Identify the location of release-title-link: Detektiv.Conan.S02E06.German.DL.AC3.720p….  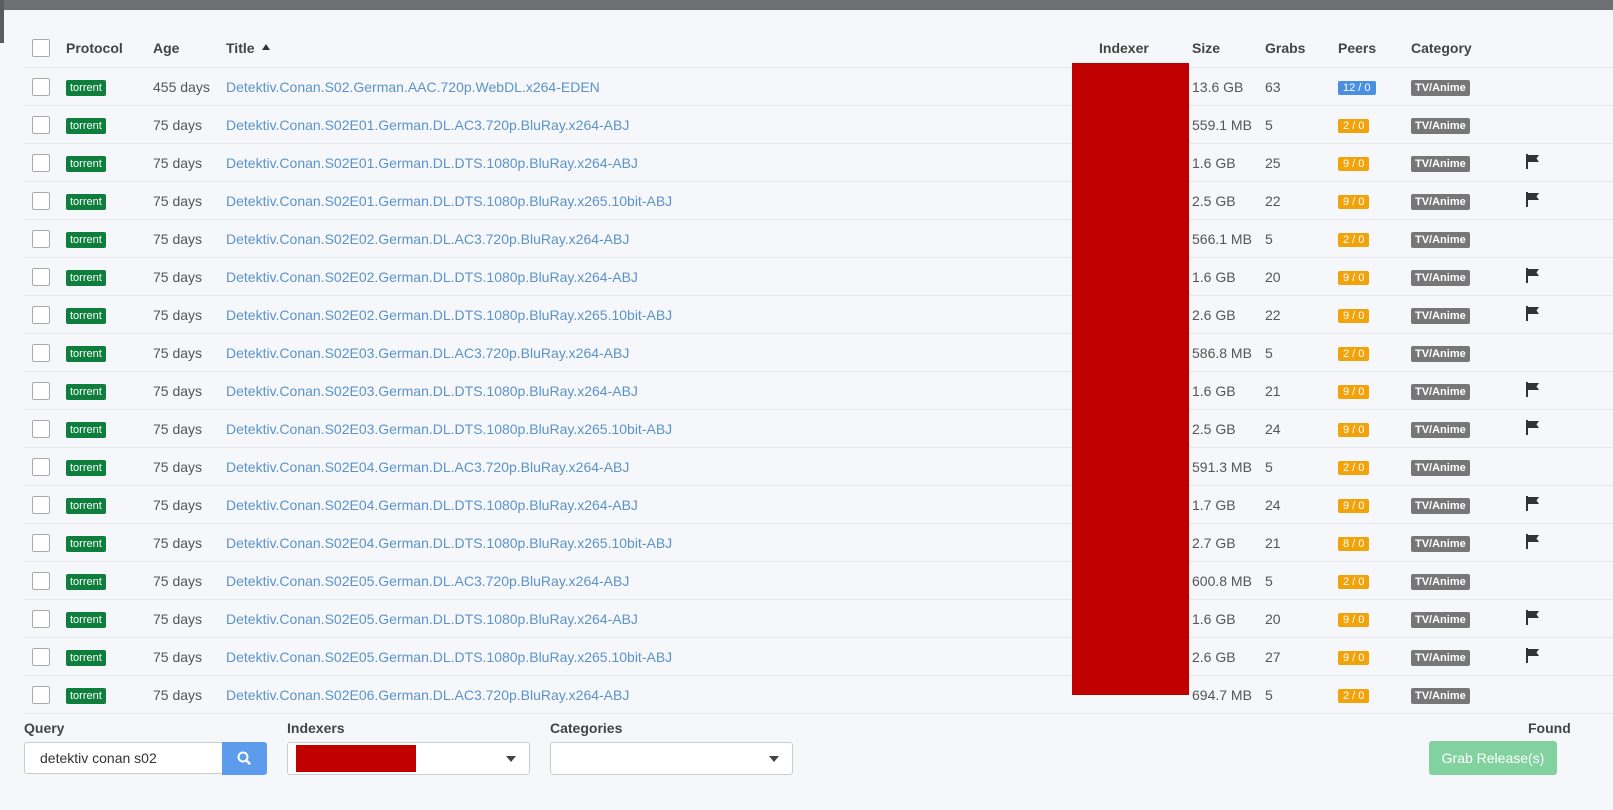
(427, 695).